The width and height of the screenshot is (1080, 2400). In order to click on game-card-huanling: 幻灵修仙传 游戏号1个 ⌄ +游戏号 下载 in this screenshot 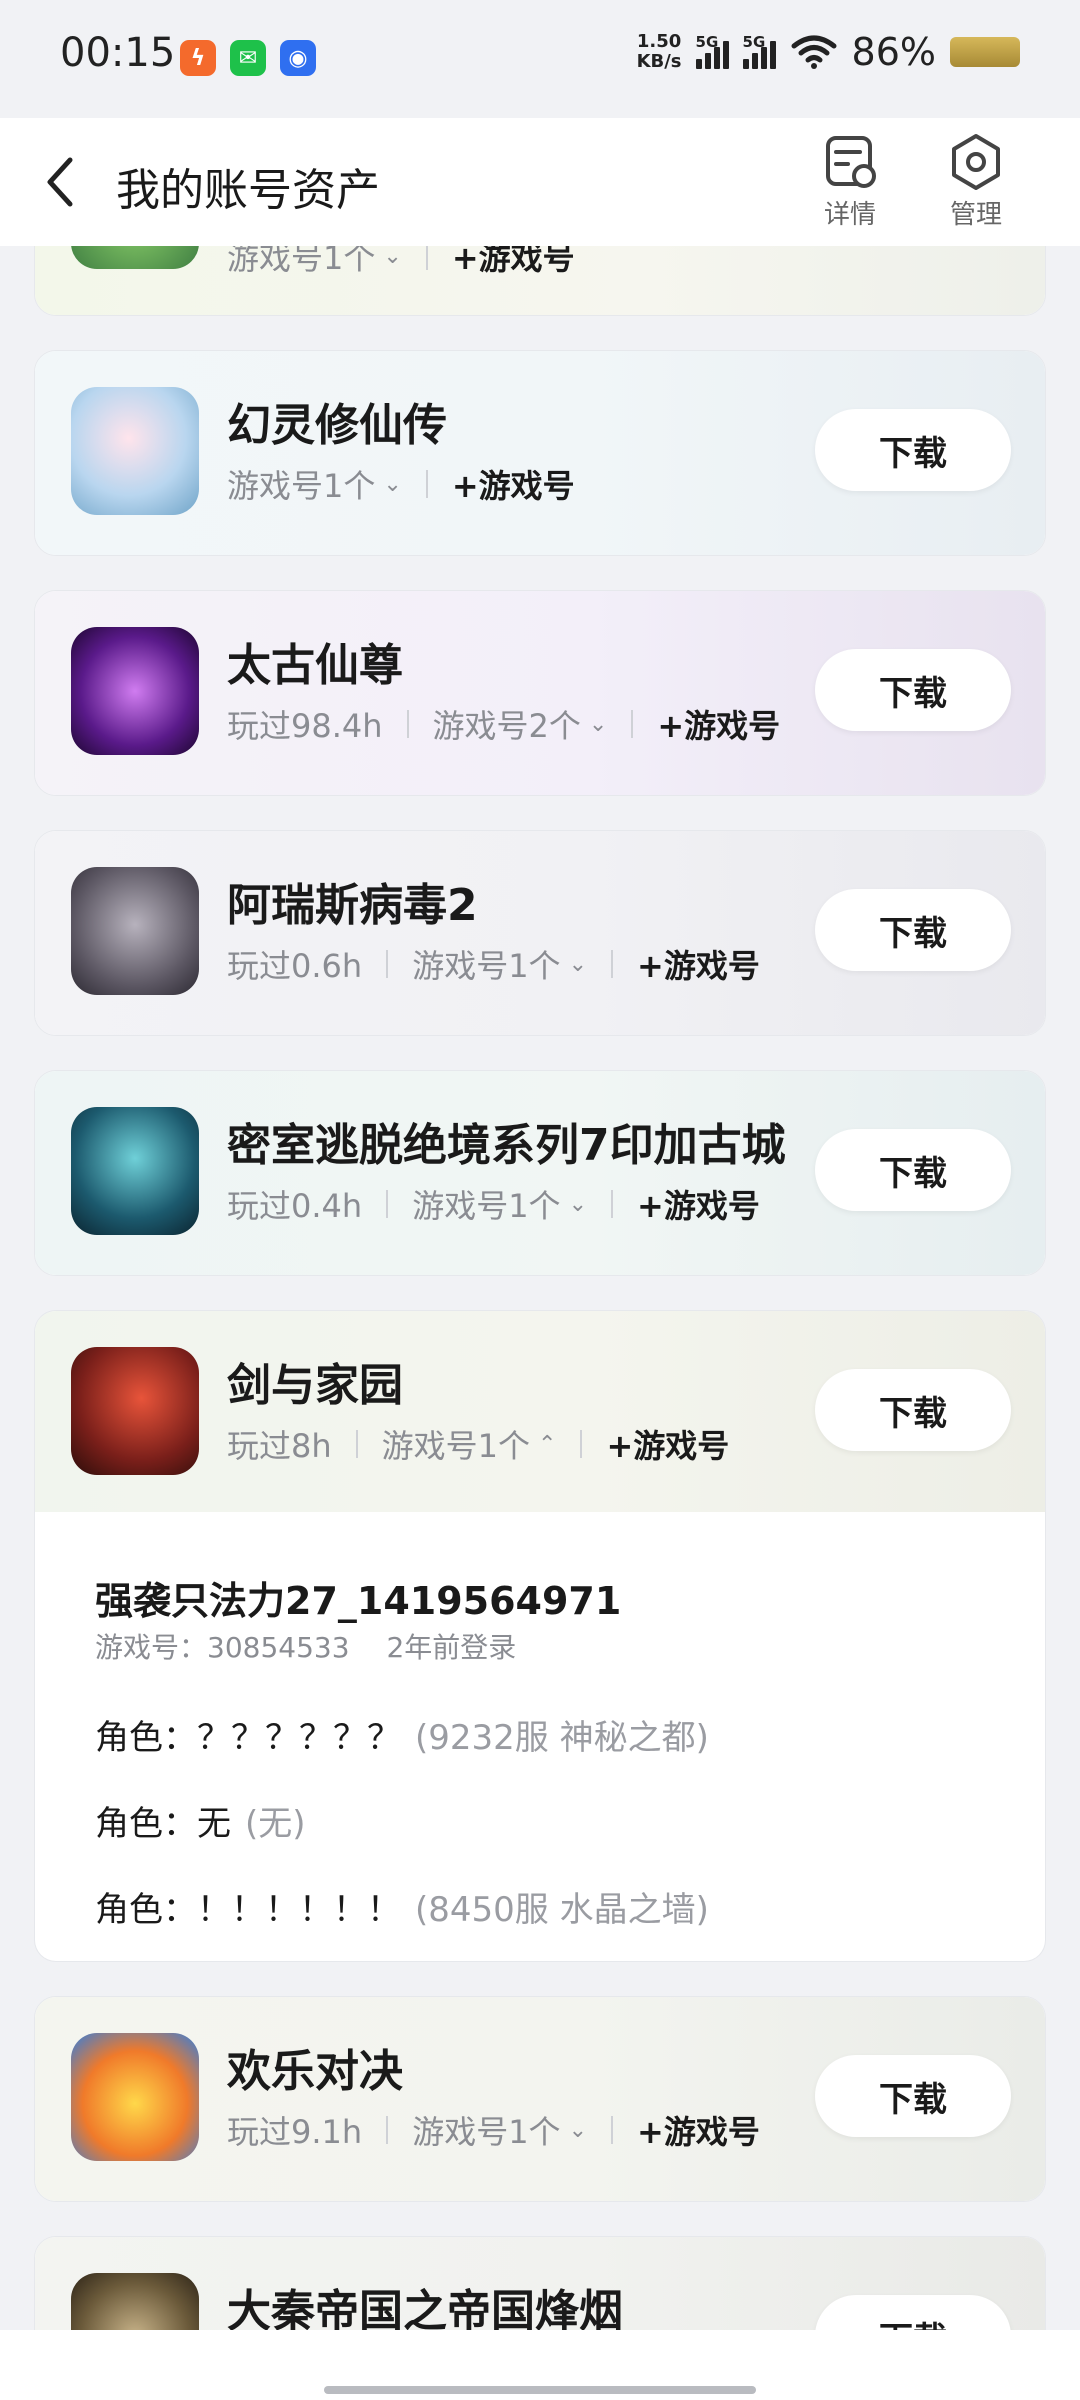, I will do `click(540, 453)`.